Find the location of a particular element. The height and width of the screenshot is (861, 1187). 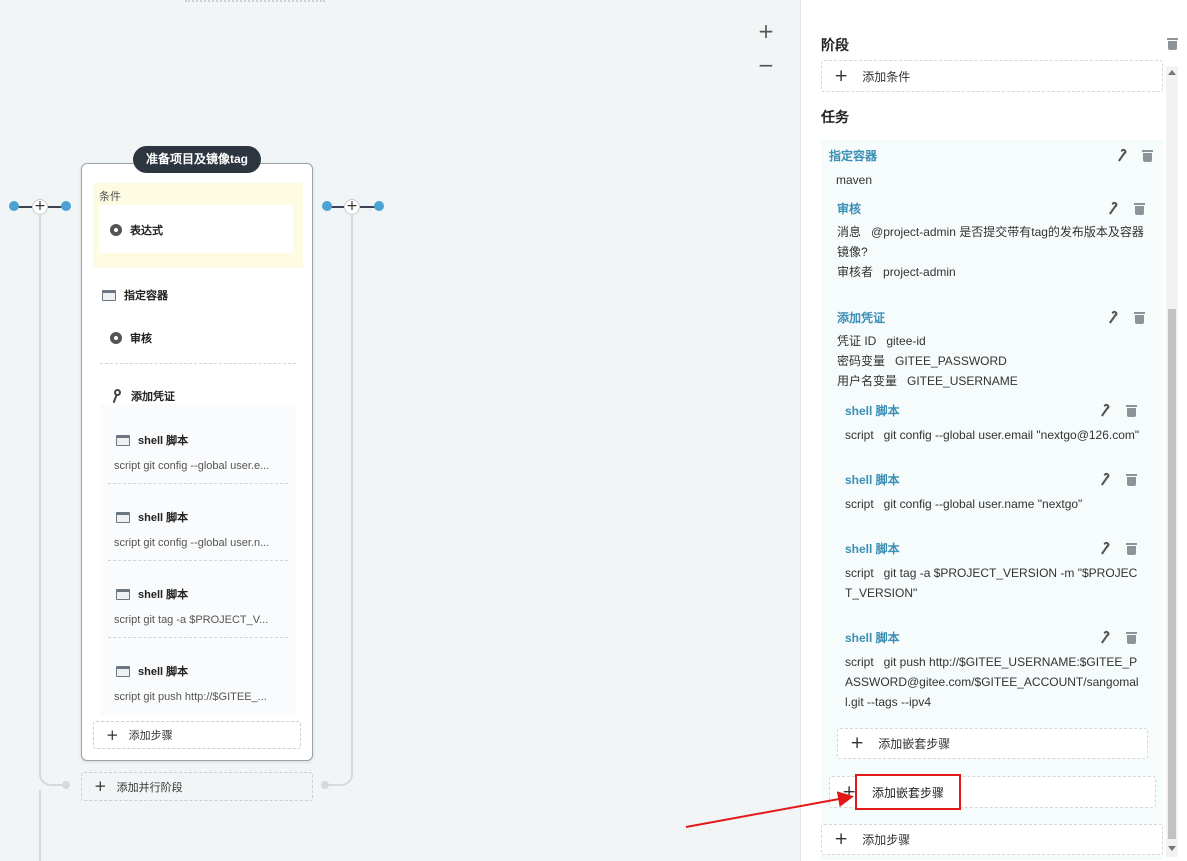

password-var-value: GITEE_PASSWORD is located at coordinates (951, 361).